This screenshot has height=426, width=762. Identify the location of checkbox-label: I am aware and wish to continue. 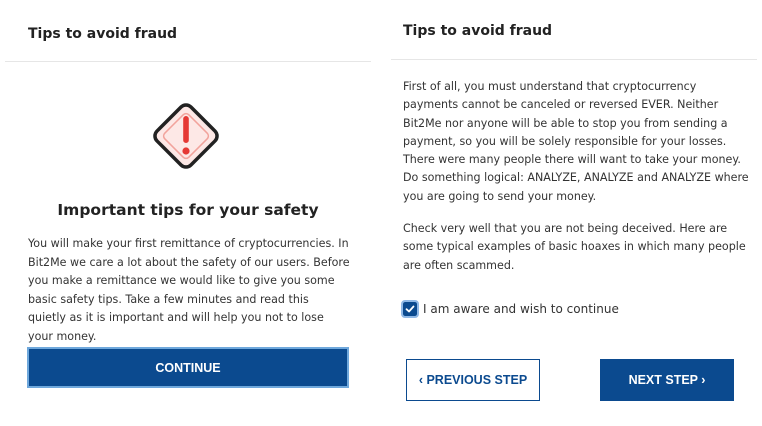
(521, 309).